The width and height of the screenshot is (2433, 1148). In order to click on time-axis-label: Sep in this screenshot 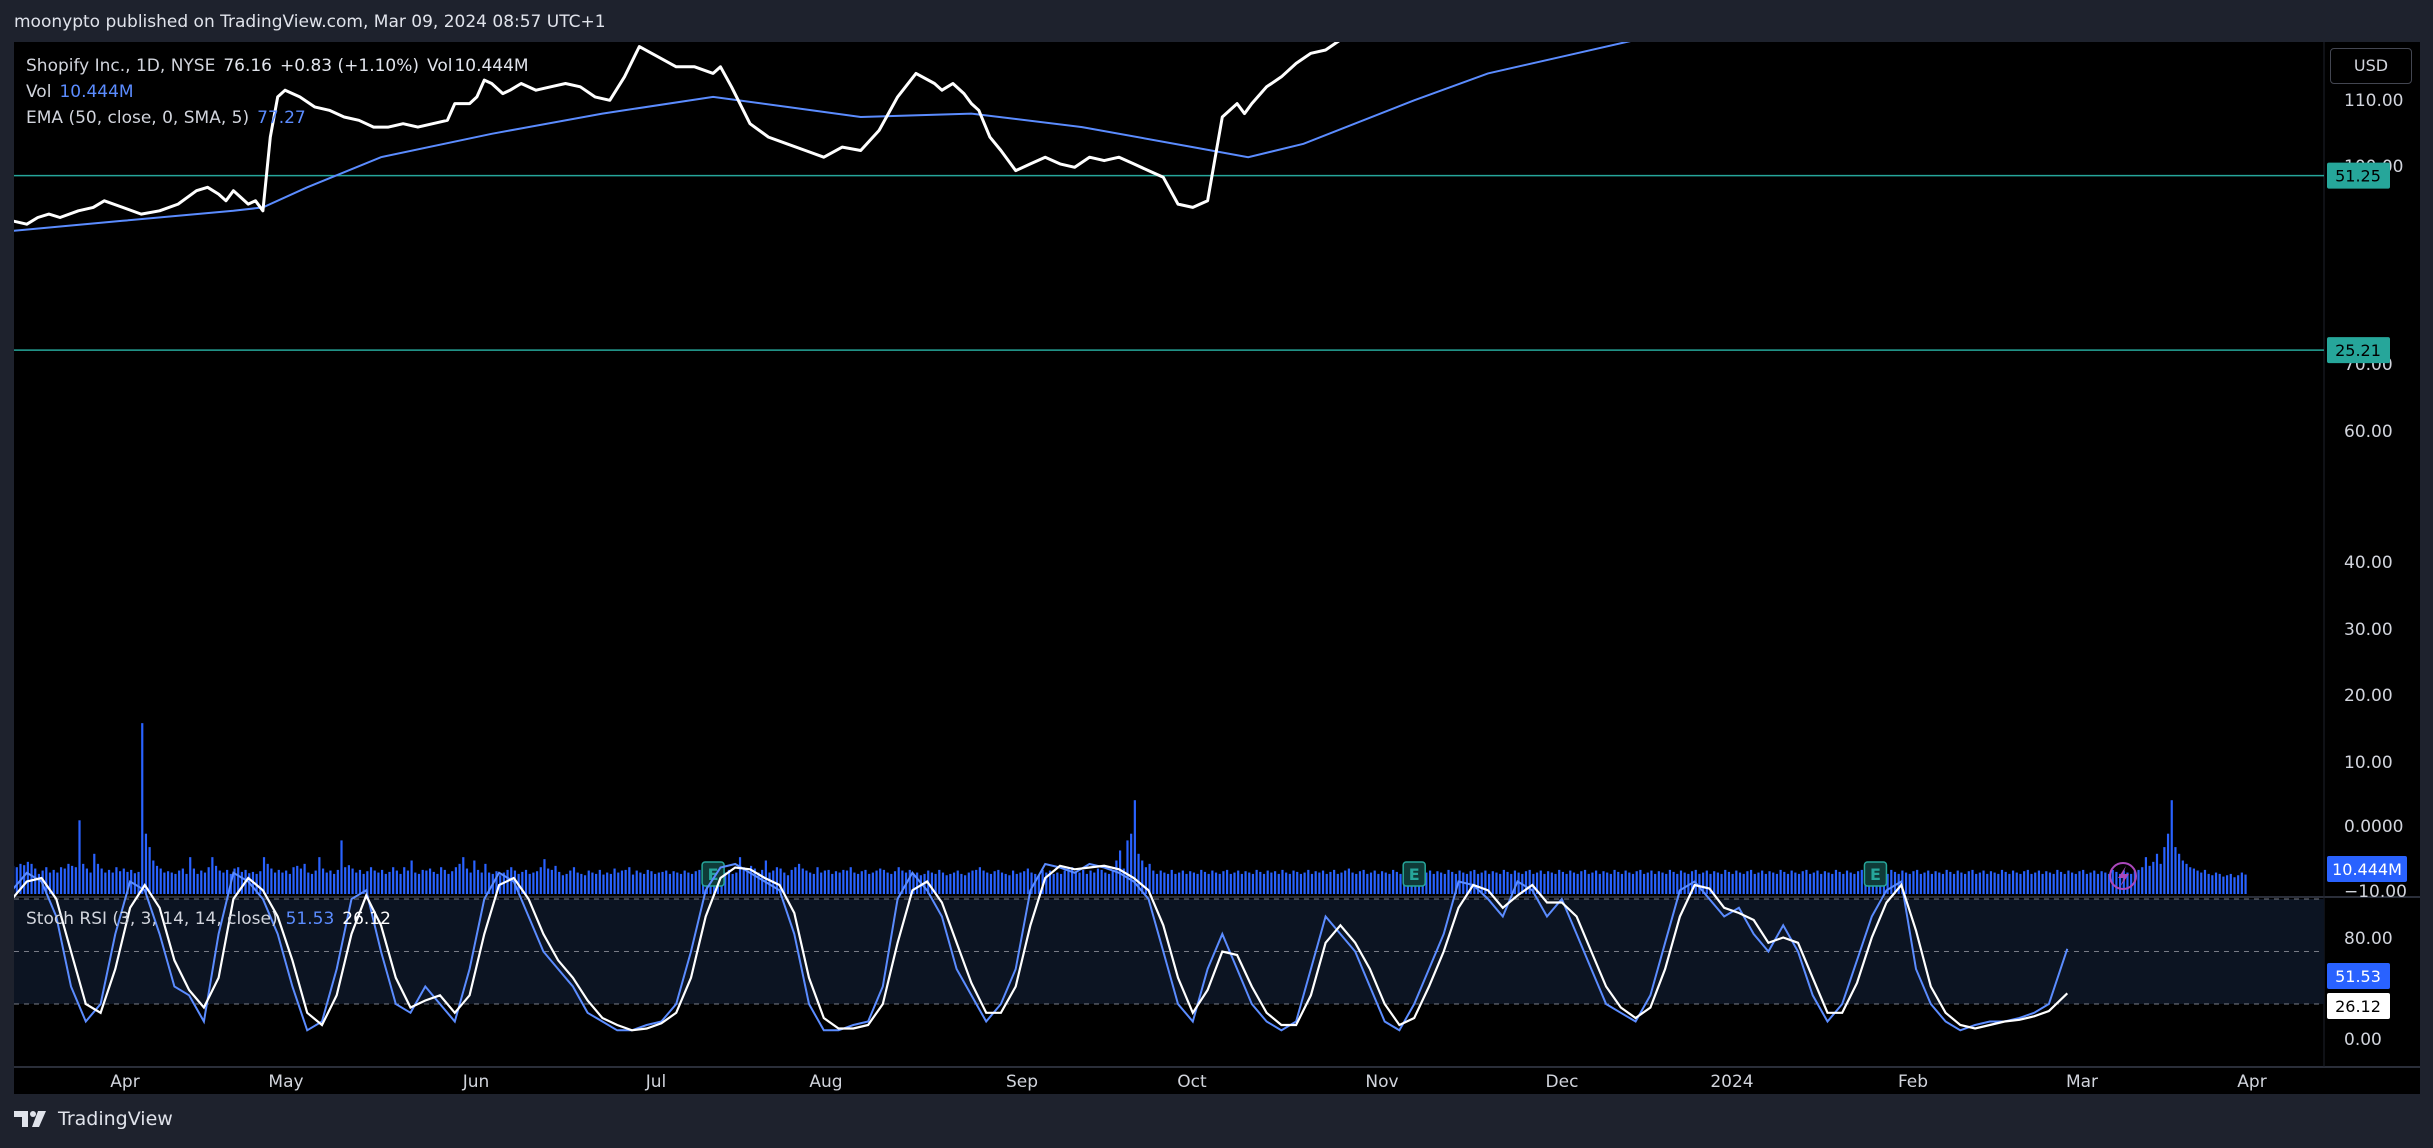, I will do `click(1022, 1082)`.